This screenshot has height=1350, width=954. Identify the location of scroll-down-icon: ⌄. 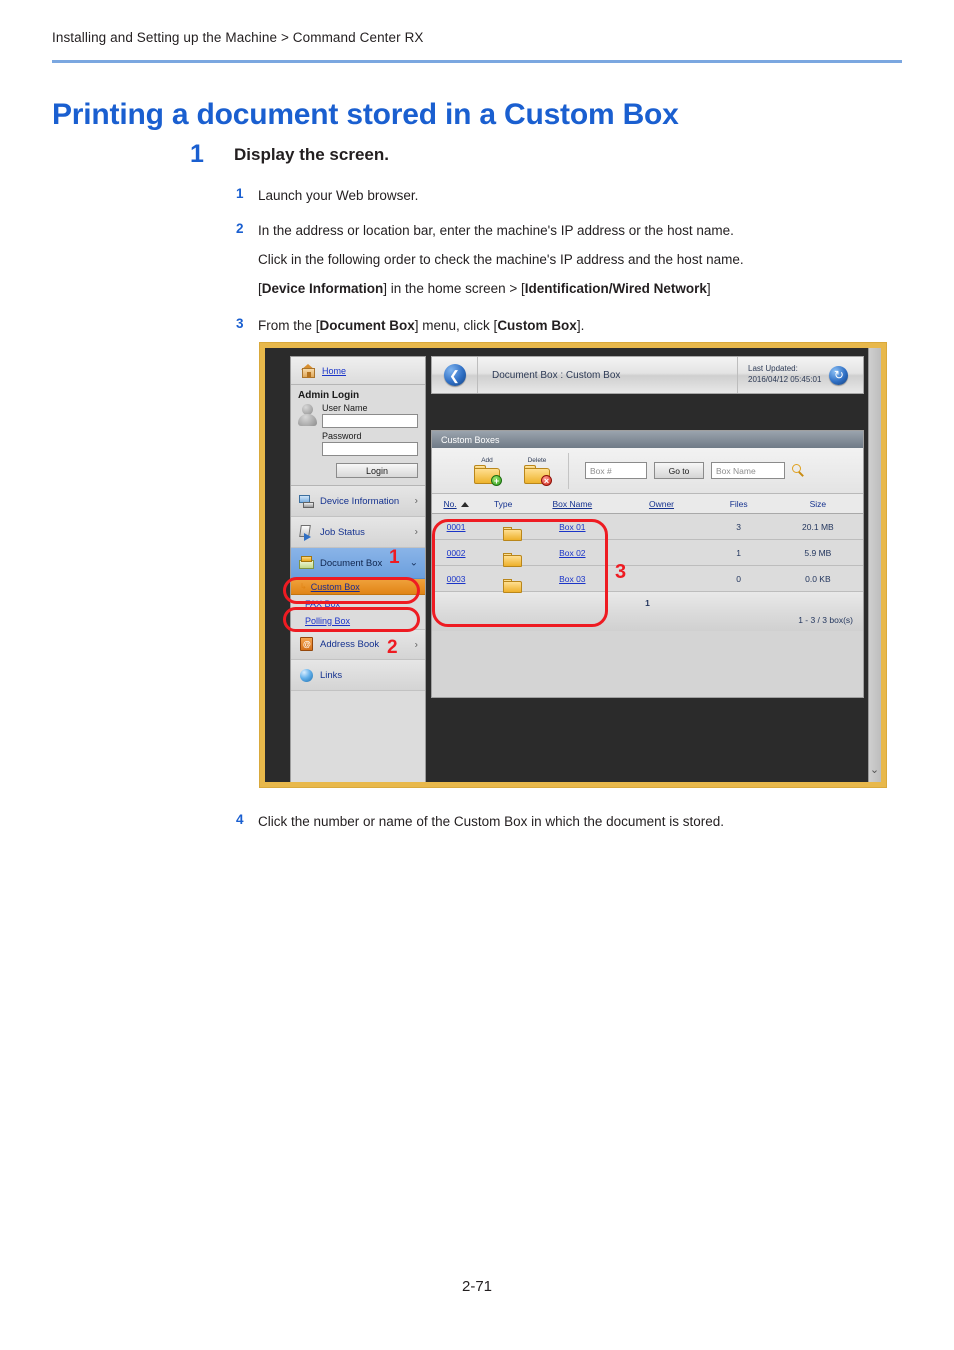
(874, 770).